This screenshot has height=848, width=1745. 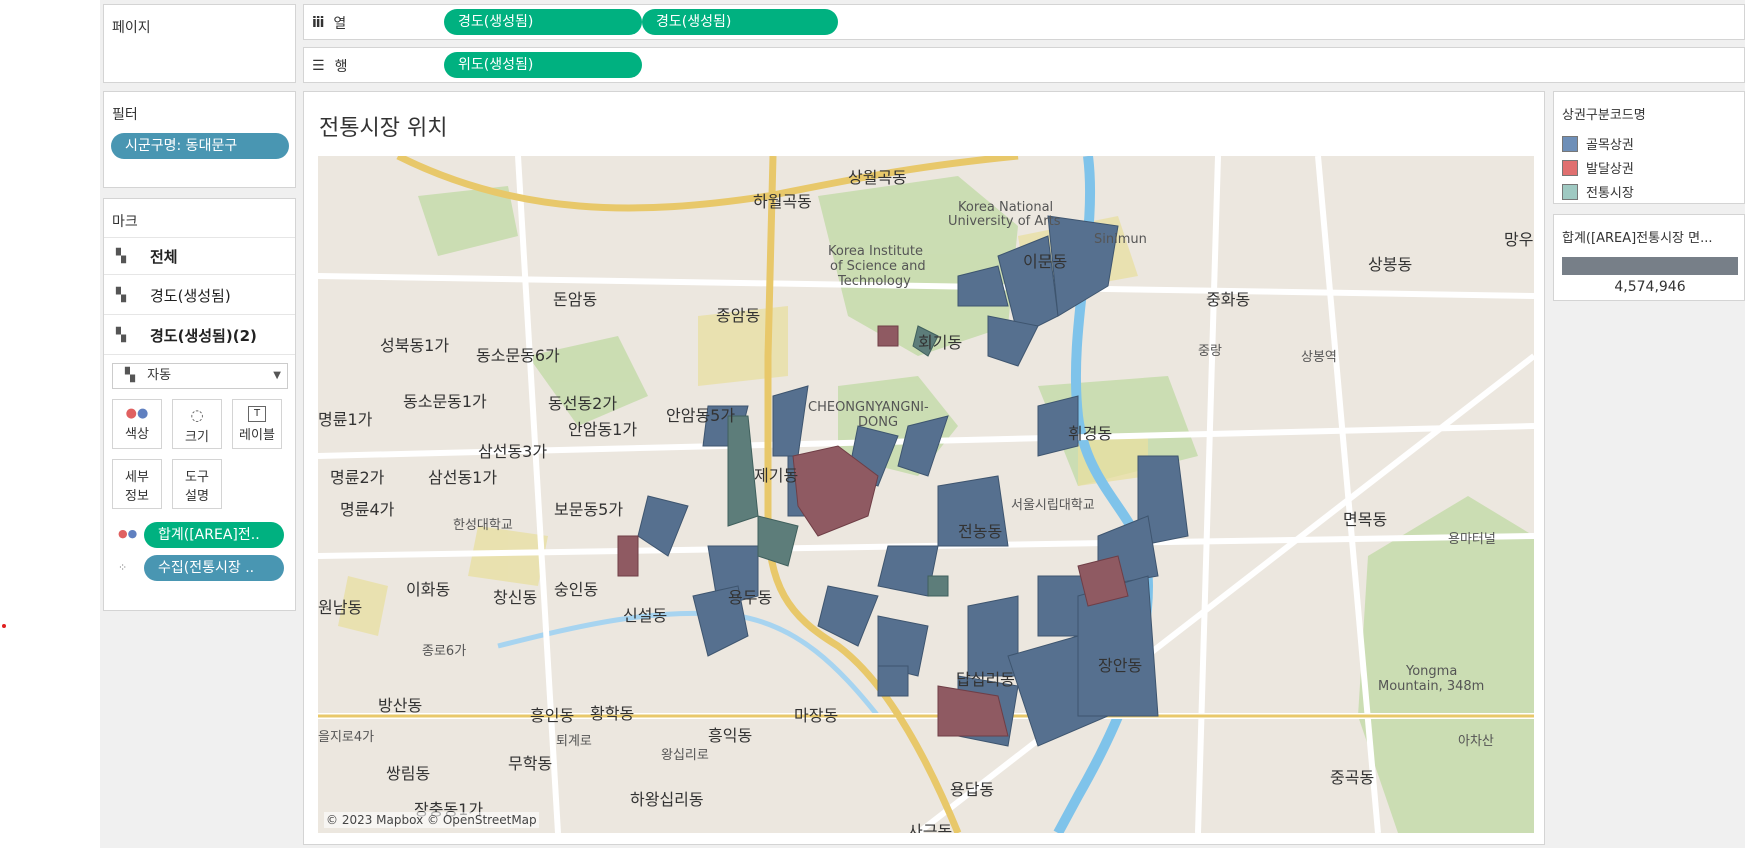 I want to click on map-label: 이문동, so click(x=1045, y=261).